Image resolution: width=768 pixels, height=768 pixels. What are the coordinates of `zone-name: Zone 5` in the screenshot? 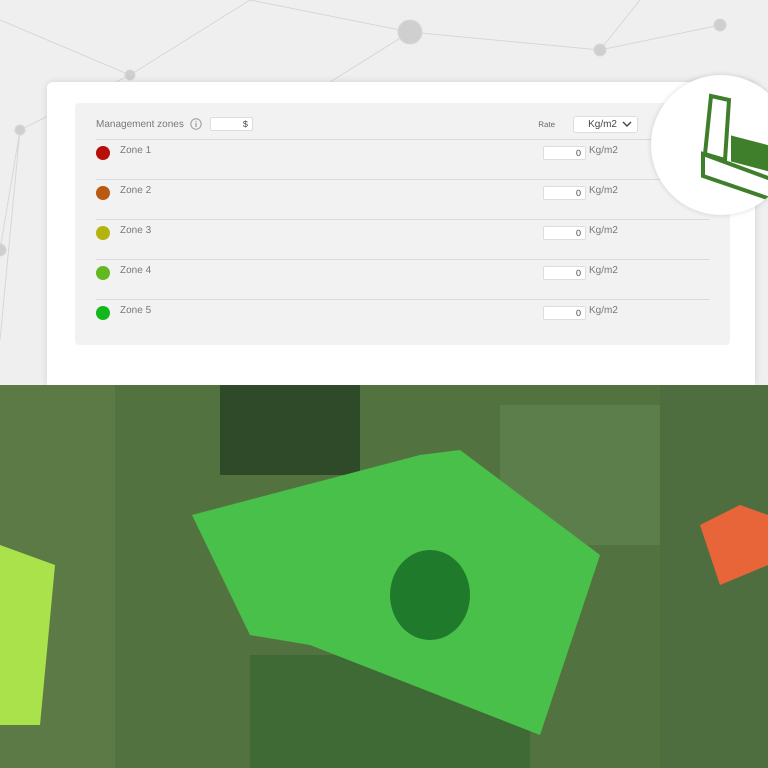 It's located at (136, 310).